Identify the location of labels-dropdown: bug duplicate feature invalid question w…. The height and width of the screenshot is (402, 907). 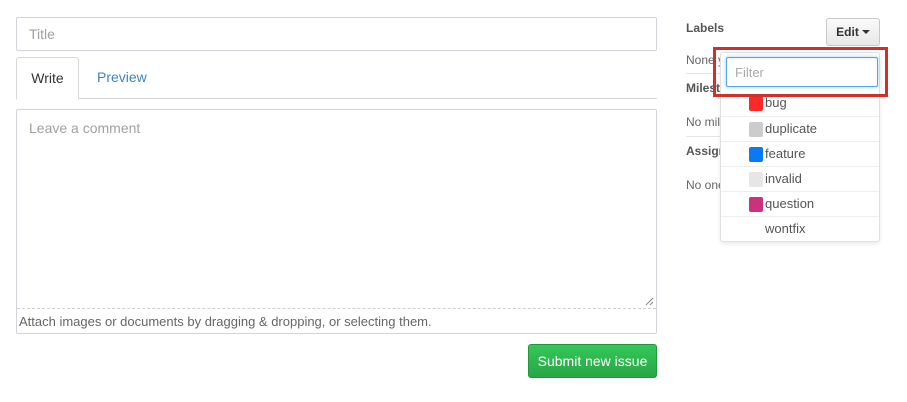
(800, 147).